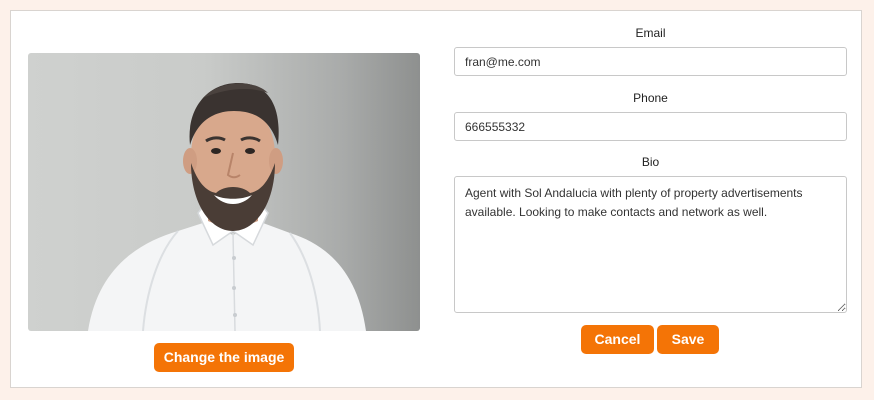 This screenshot has width=874, height=400. What do you see at coordinates (688, 339) in the screenshot?
I see `save-button: Save` at bounding box center [688, 339].